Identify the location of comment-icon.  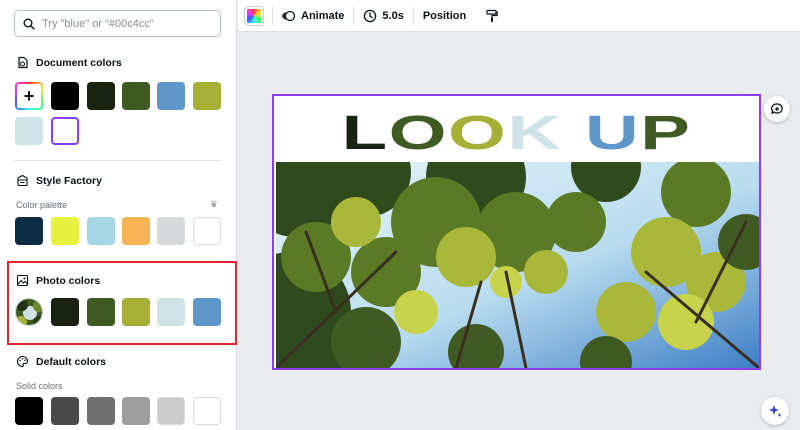
(777, 109).